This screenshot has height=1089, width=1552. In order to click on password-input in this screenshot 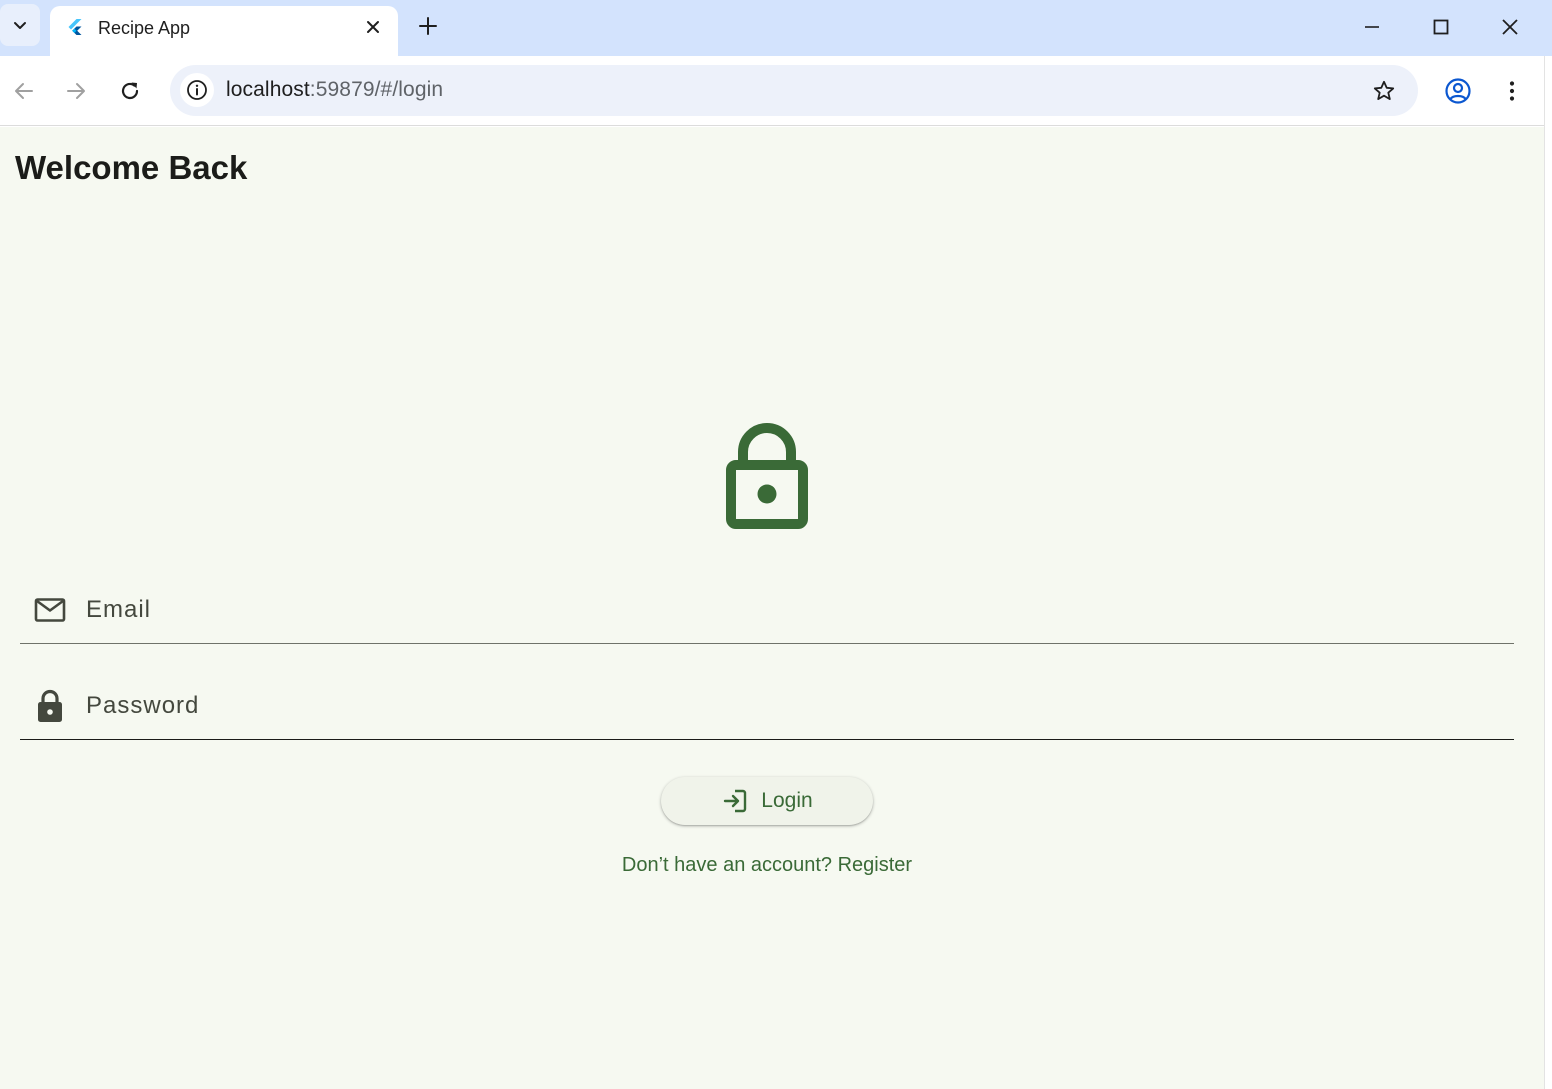, I will do `click(786, 706)`.